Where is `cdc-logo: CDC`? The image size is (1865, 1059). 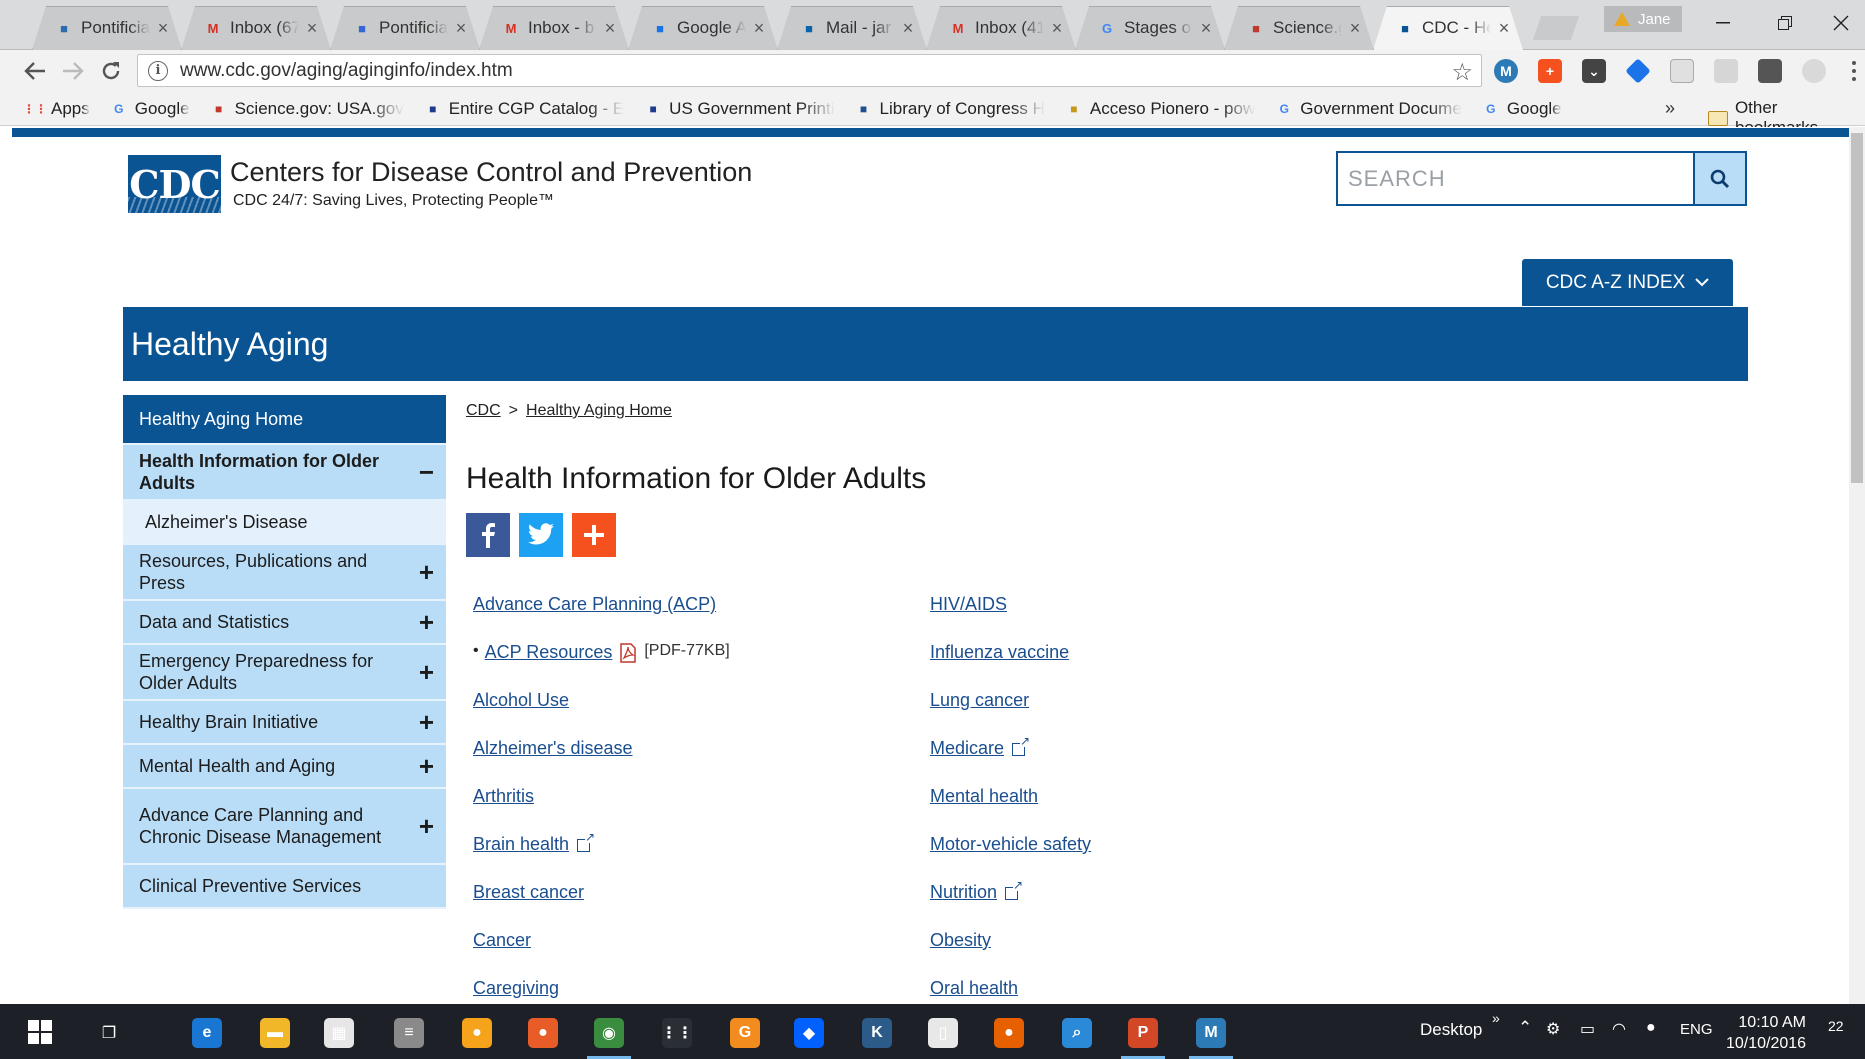
cdc-logo: CDC is located at coordinates (174, 184).